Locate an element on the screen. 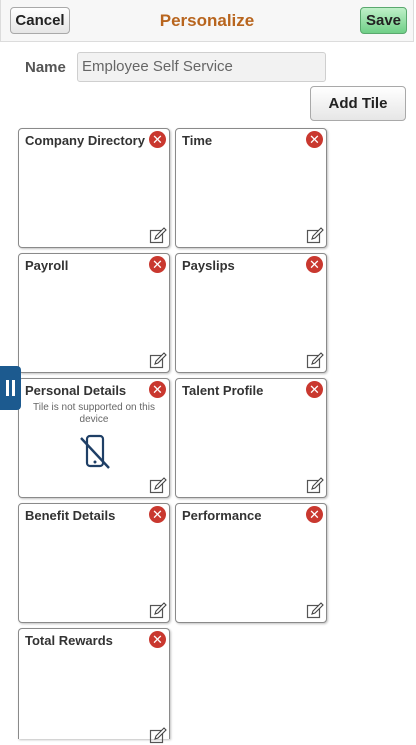 The image size is (416, 745). tile-title: Benefit Details is located at coordinates (70, 515).